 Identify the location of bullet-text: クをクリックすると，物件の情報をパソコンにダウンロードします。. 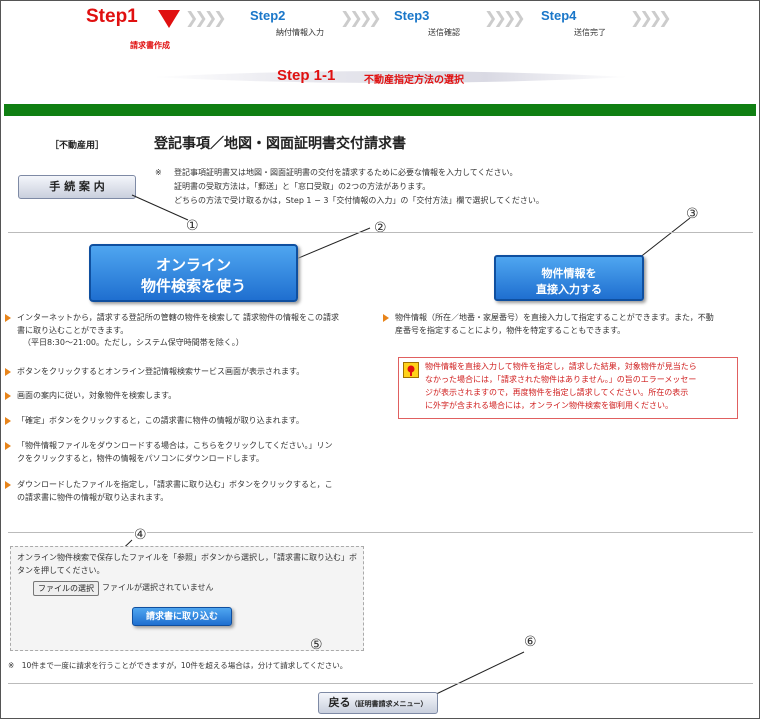
(140, 458).